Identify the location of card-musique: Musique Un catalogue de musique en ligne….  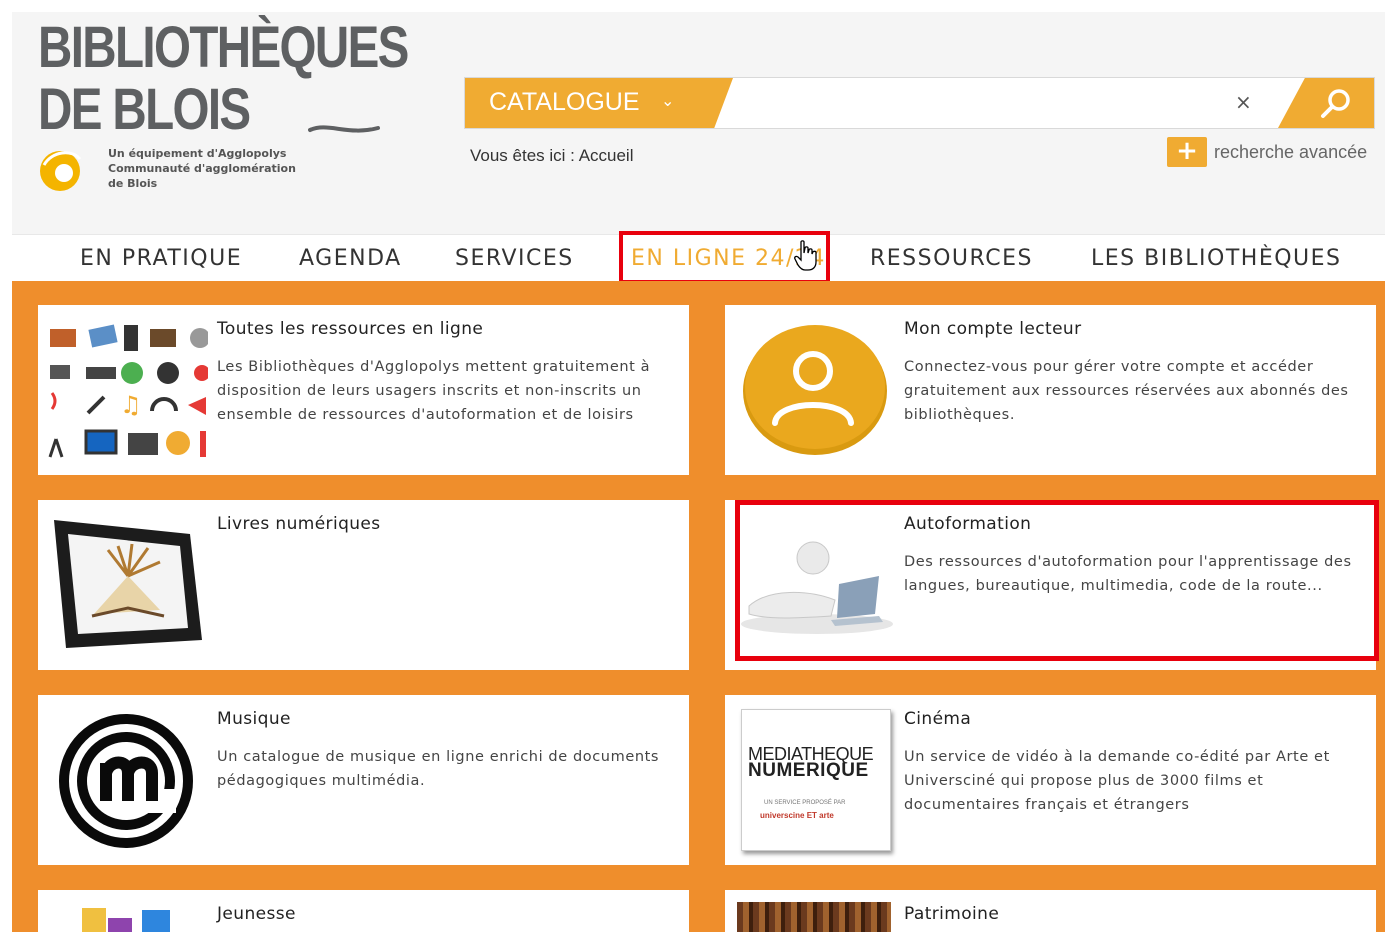
(363, 780).